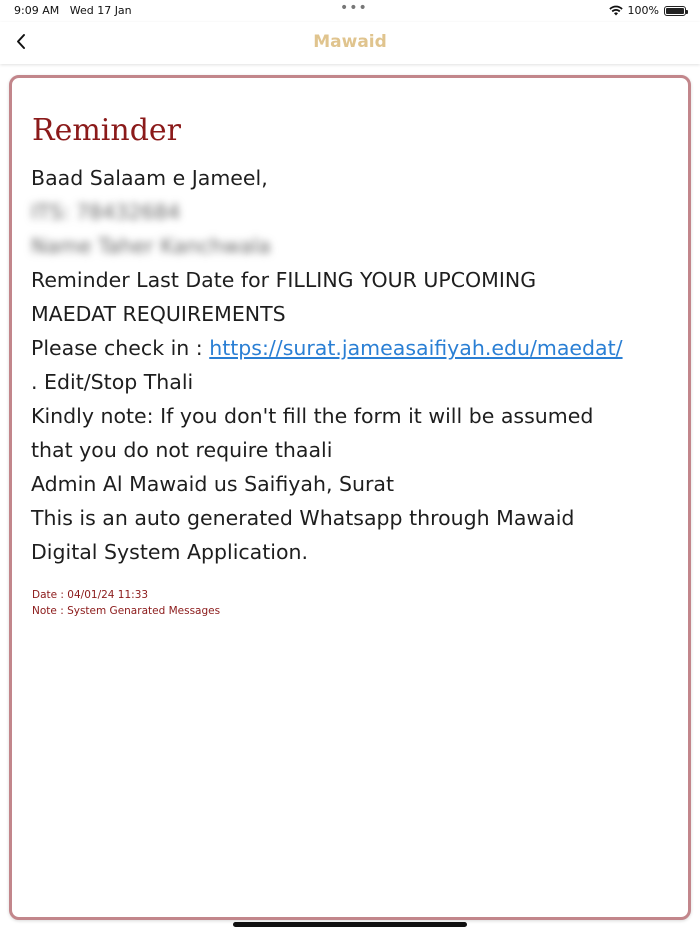 This screenshot has height=934, width=700. I want to click on note-line-2: that you do not require thaali, so click(182, 450).